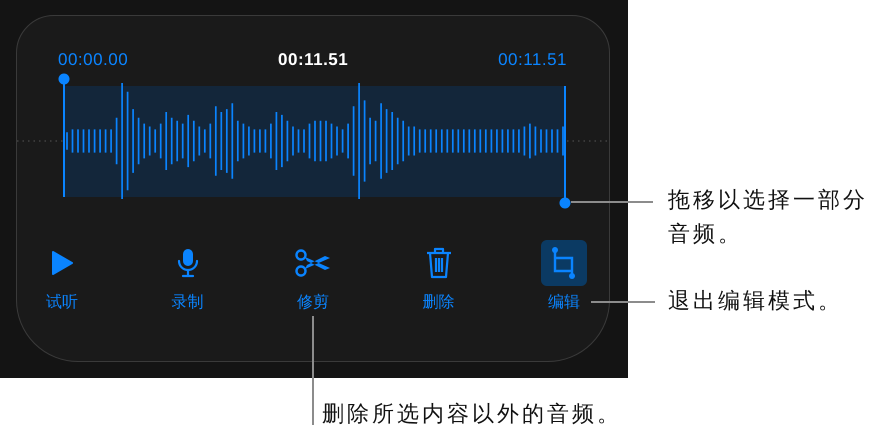 This screenshot has height=444, width=894. I want to click on microphone-icon, so click(187, 263).